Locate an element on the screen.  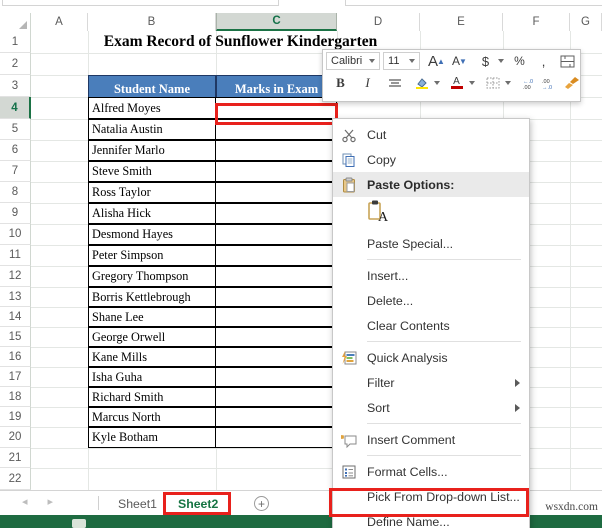
comma-style-button: , is located at coordinates (543, 61).